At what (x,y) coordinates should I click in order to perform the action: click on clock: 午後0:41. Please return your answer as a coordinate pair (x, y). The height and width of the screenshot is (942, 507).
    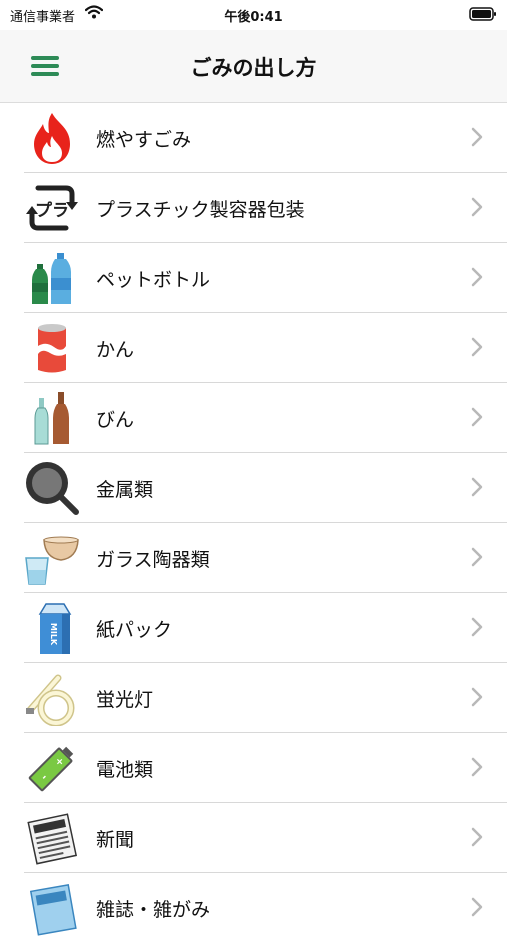
    Looking at the image, I should click on (253, 17).